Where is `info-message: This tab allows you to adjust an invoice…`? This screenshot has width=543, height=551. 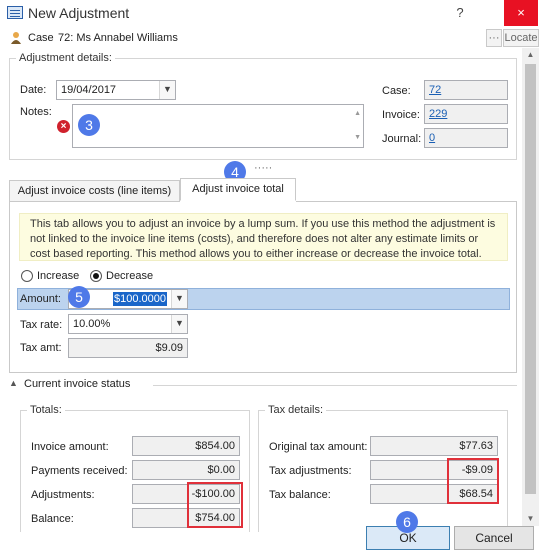
info-message: This tab allows you to adjust an invoice… is located at coordinates (263, 237).